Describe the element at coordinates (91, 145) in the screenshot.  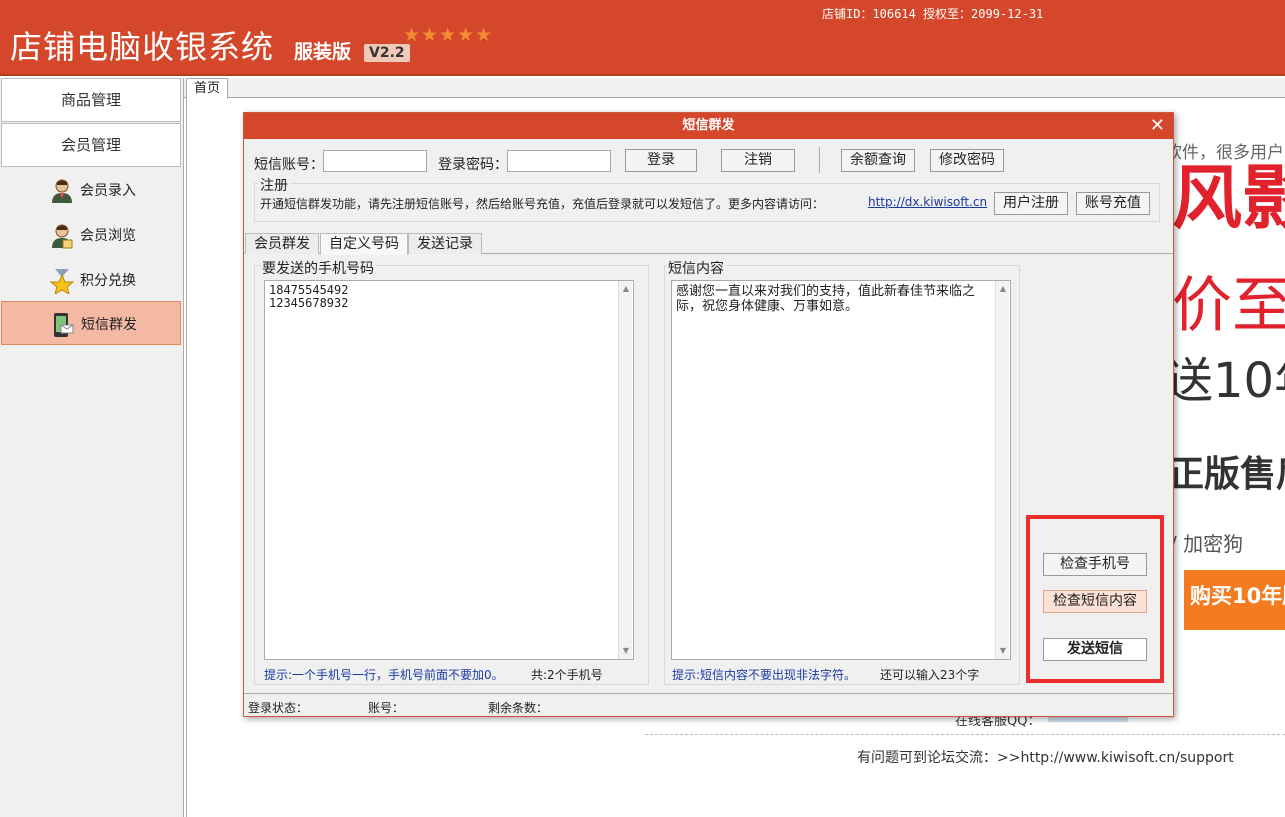
I see `sidebar-menu-members: 会员管理` at that location.